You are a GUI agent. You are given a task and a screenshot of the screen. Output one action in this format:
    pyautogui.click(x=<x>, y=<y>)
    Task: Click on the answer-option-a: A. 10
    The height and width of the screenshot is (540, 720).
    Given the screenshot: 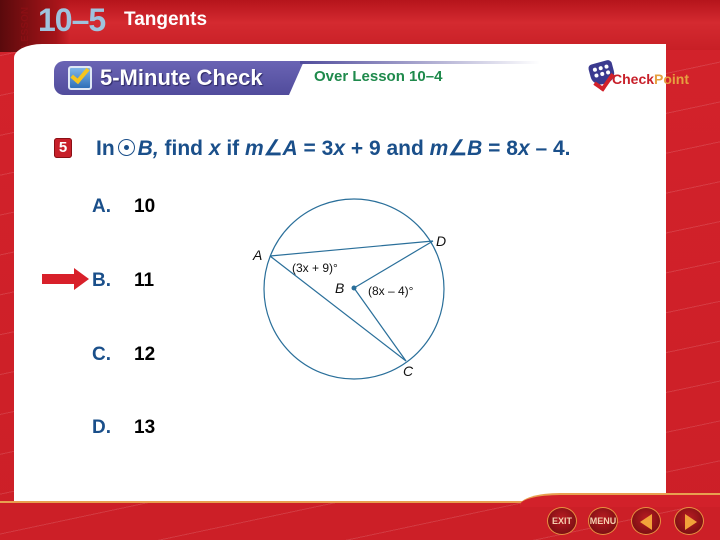 What is the action you would take?
    pyautogui.click(x=123, y=207)
    